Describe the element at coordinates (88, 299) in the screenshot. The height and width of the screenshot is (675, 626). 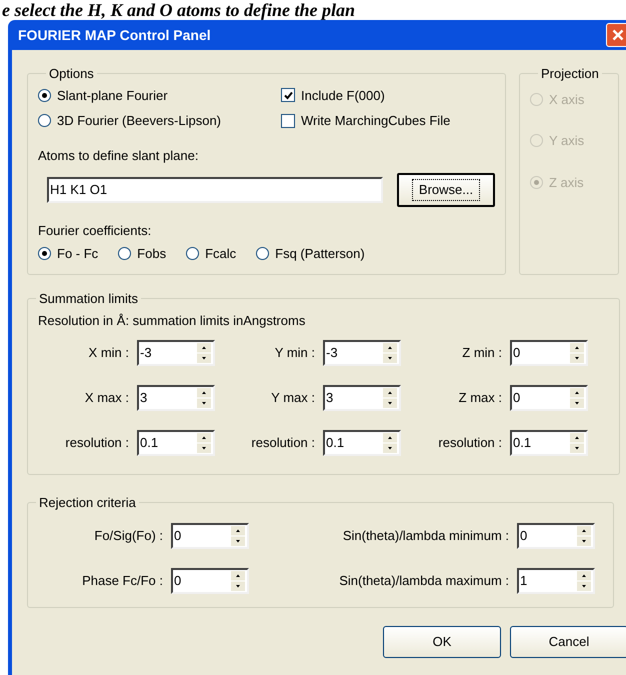
I see `group-title: Summation limits` at that location.